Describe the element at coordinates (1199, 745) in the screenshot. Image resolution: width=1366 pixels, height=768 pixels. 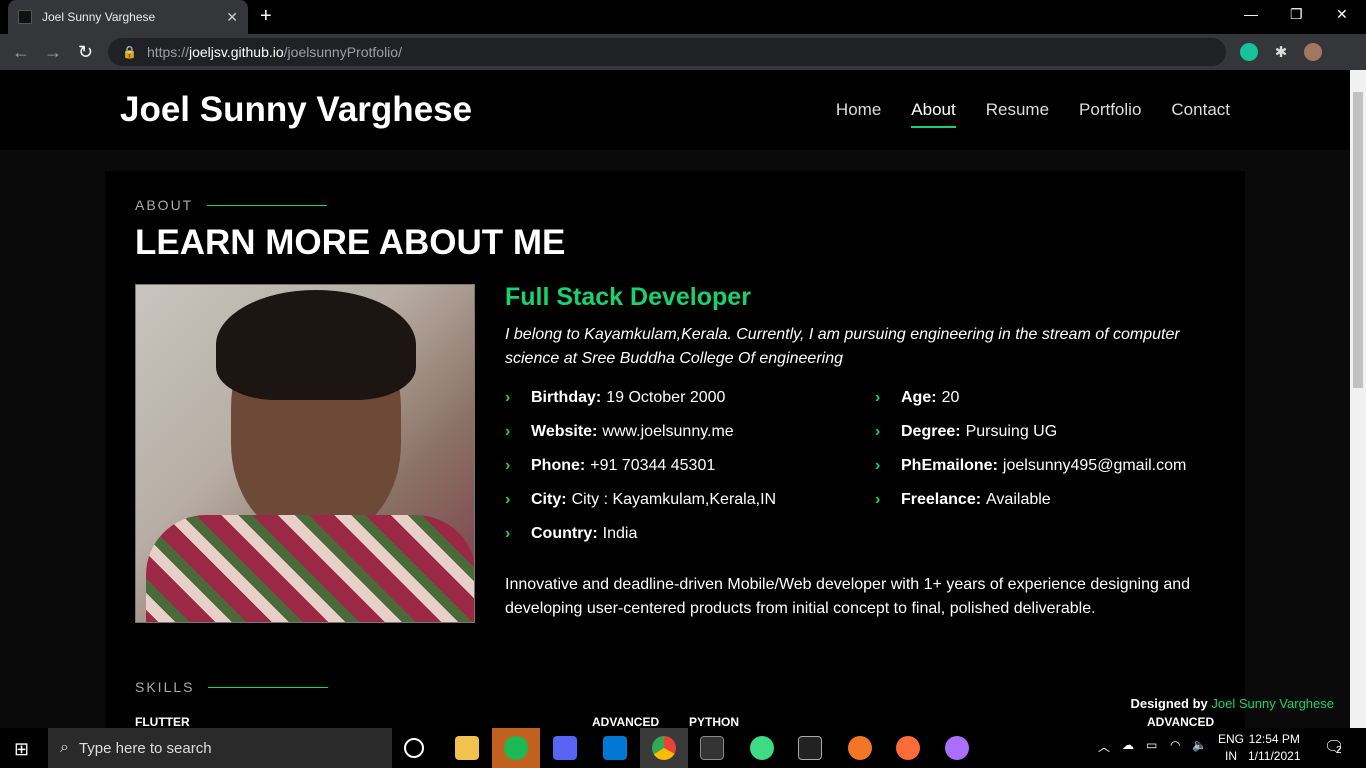
I see `volume-icon: 🔈` at that location.